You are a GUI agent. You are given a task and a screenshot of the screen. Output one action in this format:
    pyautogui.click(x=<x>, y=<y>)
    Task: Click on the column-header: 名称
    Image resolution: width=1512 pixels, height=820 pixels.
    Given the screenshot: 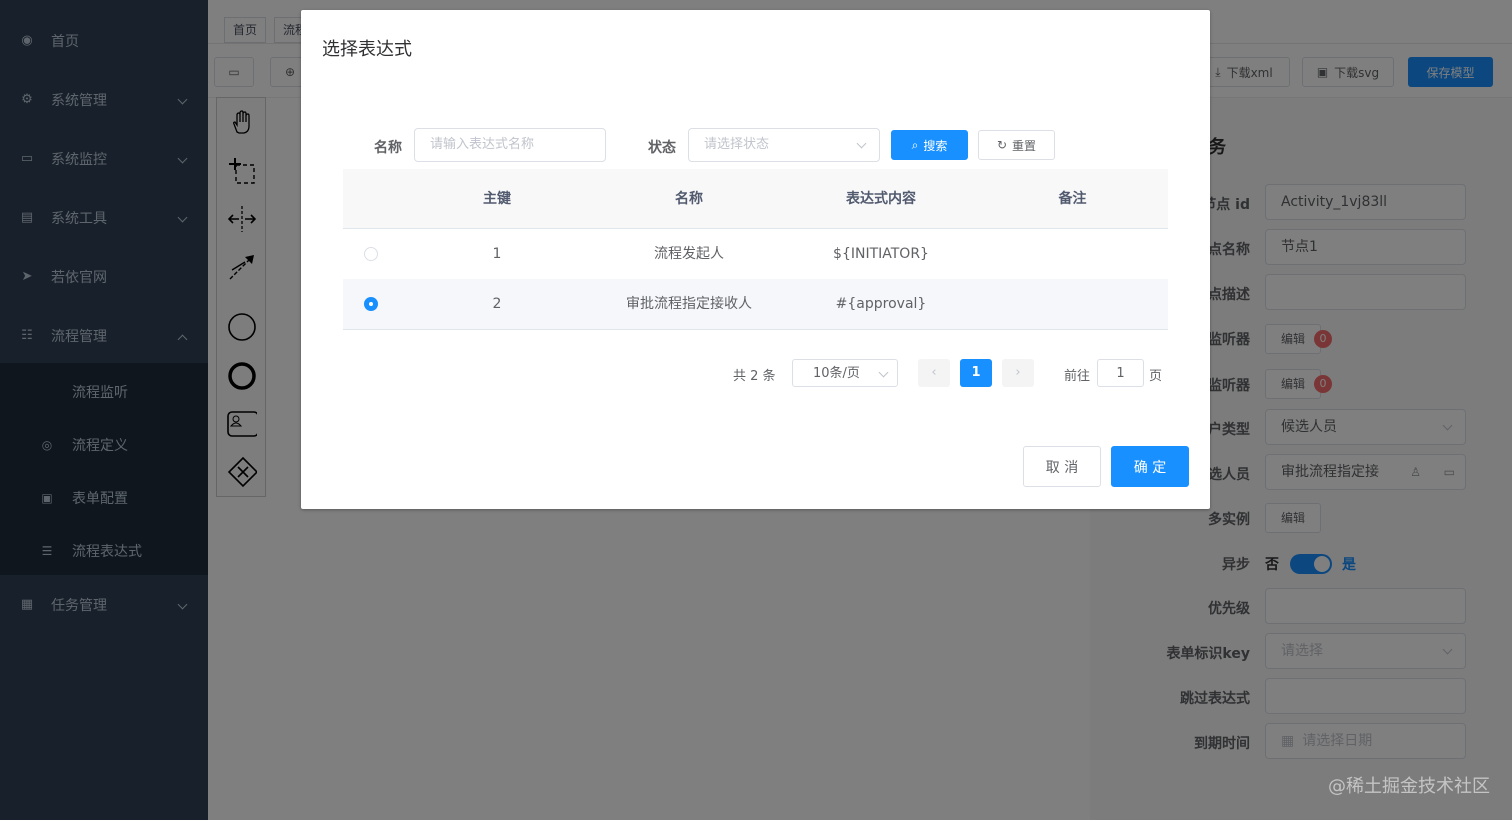 What is the action you would take?
    pyautogui.click(x=689, y=199)
    